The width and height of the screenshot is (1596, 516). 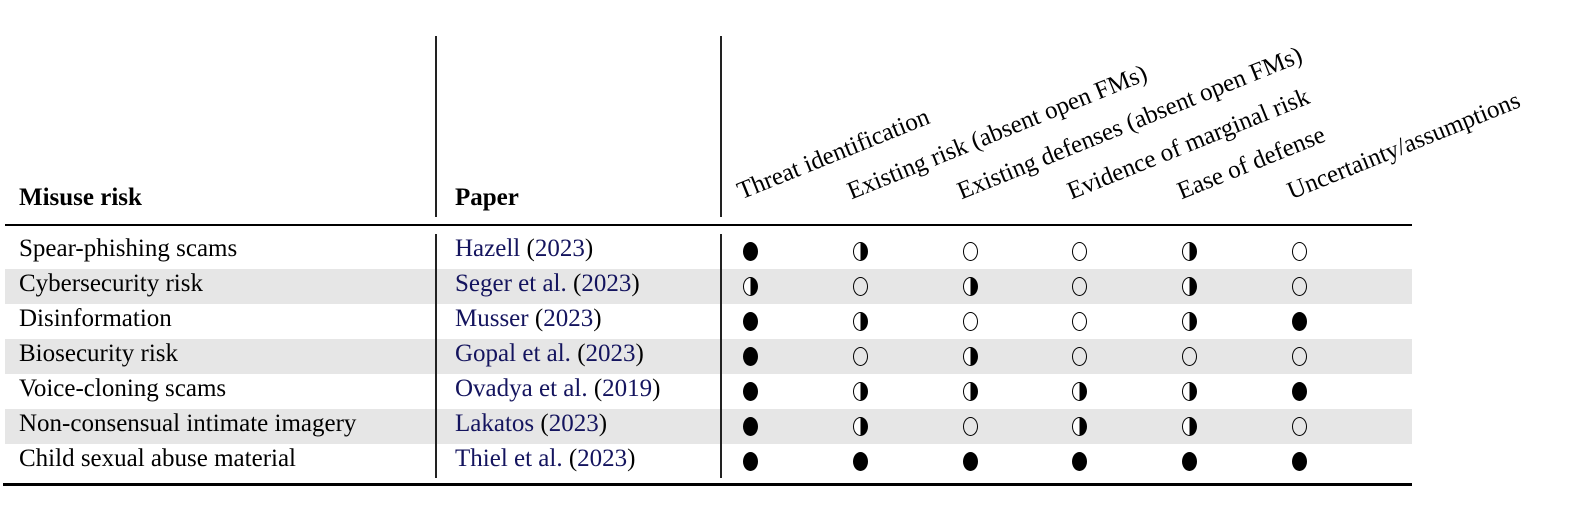 What do you see at coordinates (627, 388) in the screenshot?
I see `citation-year: 2019` at bounding box center [627, 388].